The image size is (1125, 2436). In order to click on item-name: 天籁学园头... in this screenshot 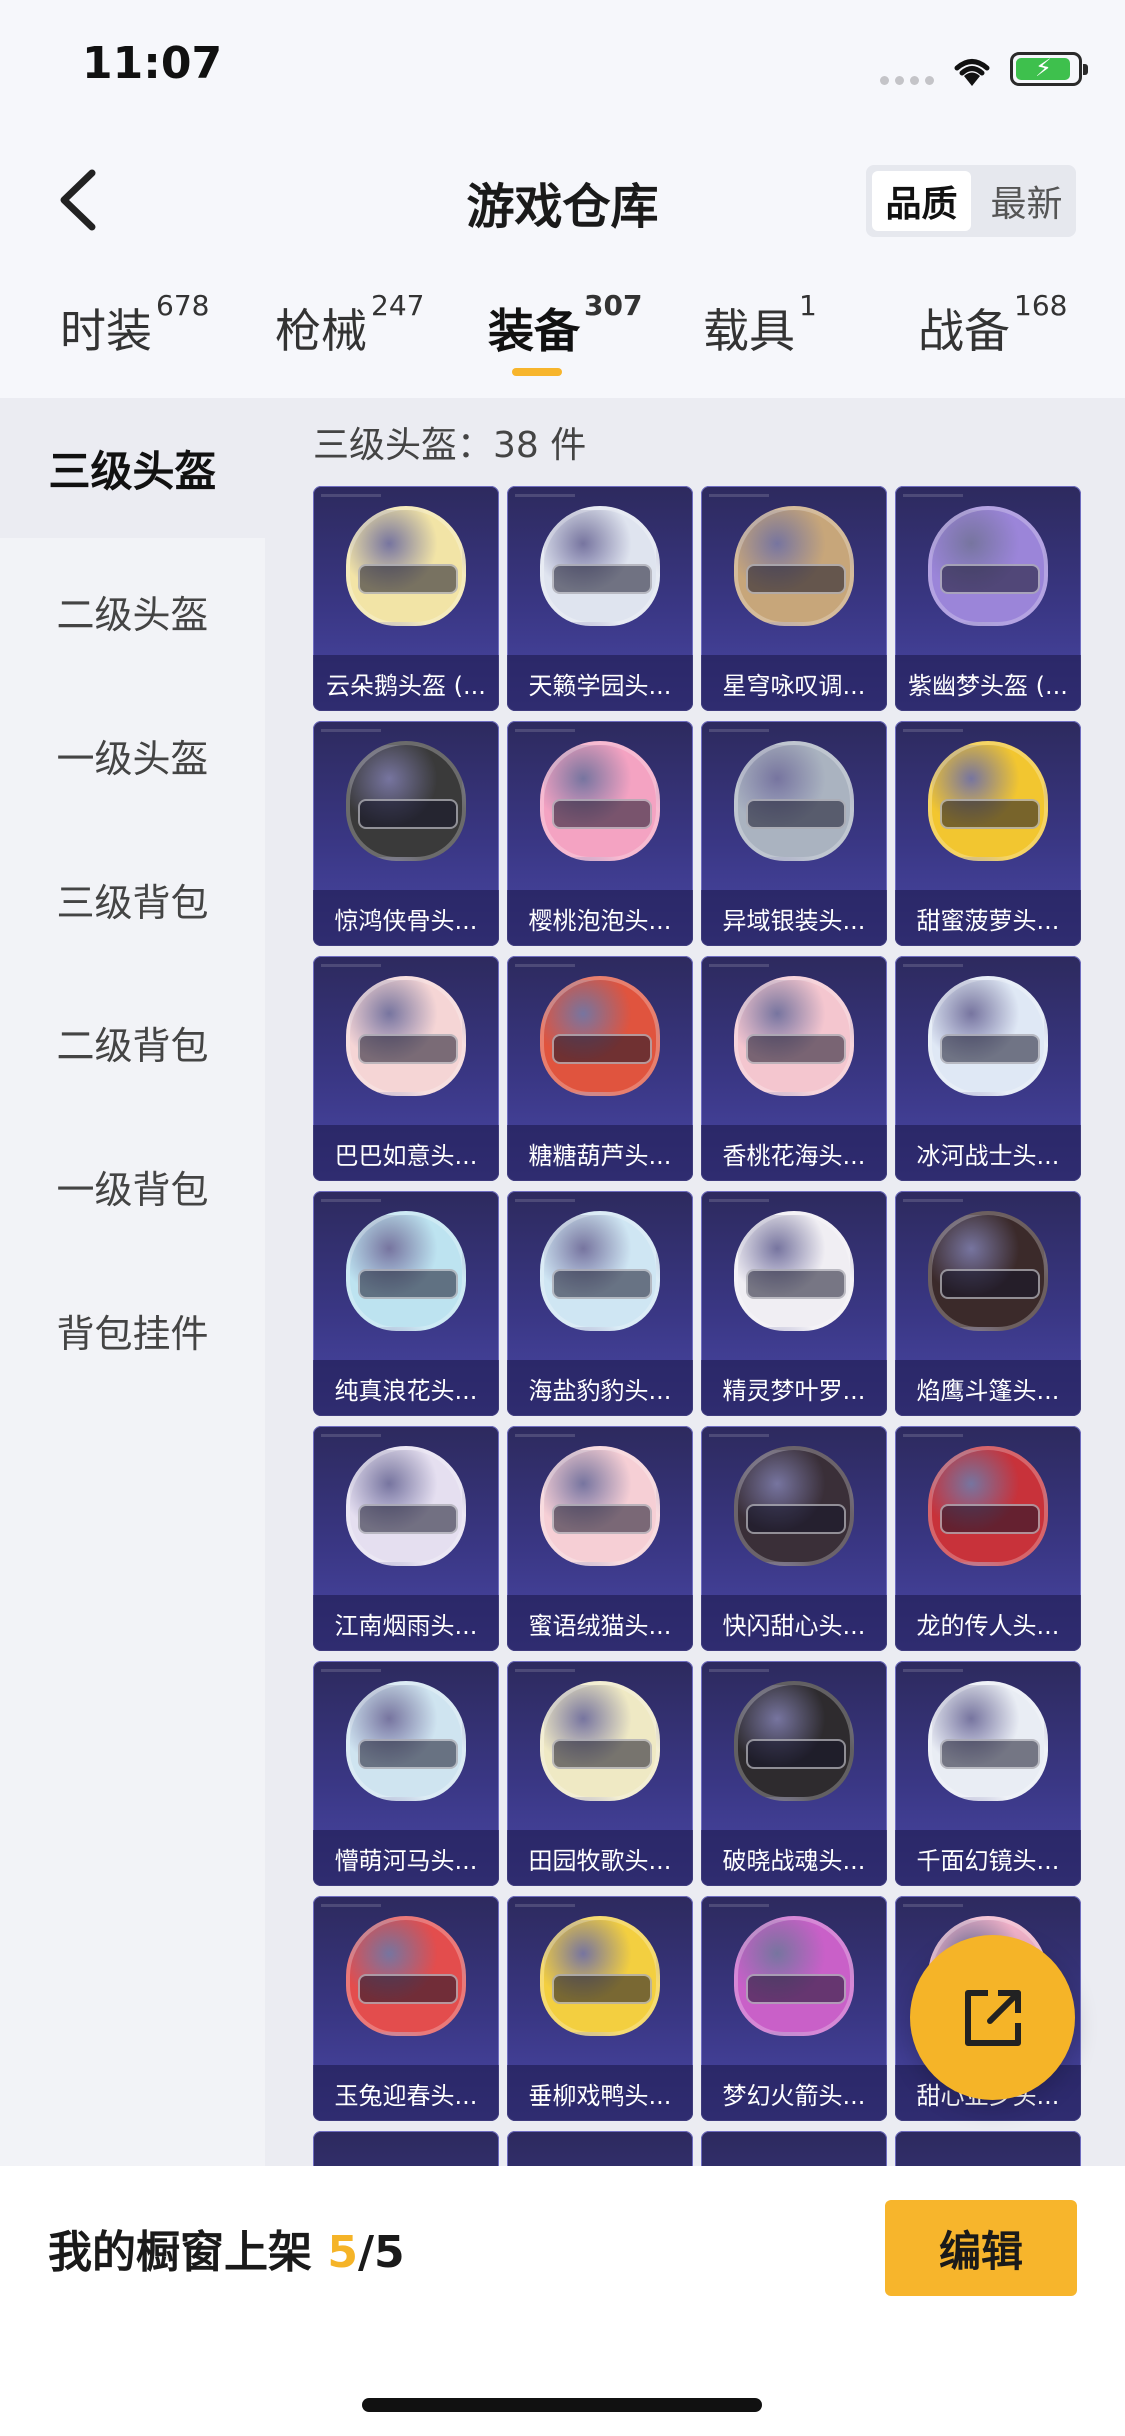, I will do `click(600, 683)`.